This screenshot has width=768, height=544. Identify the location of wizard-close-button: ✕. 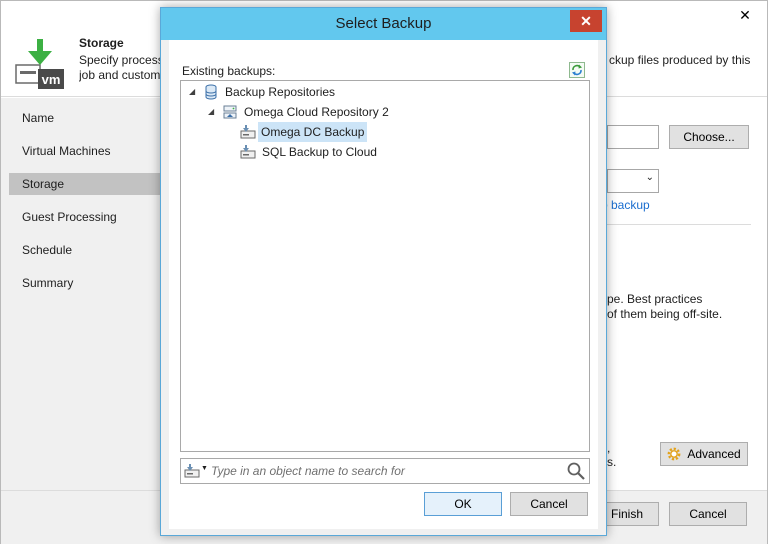
(745, 15).